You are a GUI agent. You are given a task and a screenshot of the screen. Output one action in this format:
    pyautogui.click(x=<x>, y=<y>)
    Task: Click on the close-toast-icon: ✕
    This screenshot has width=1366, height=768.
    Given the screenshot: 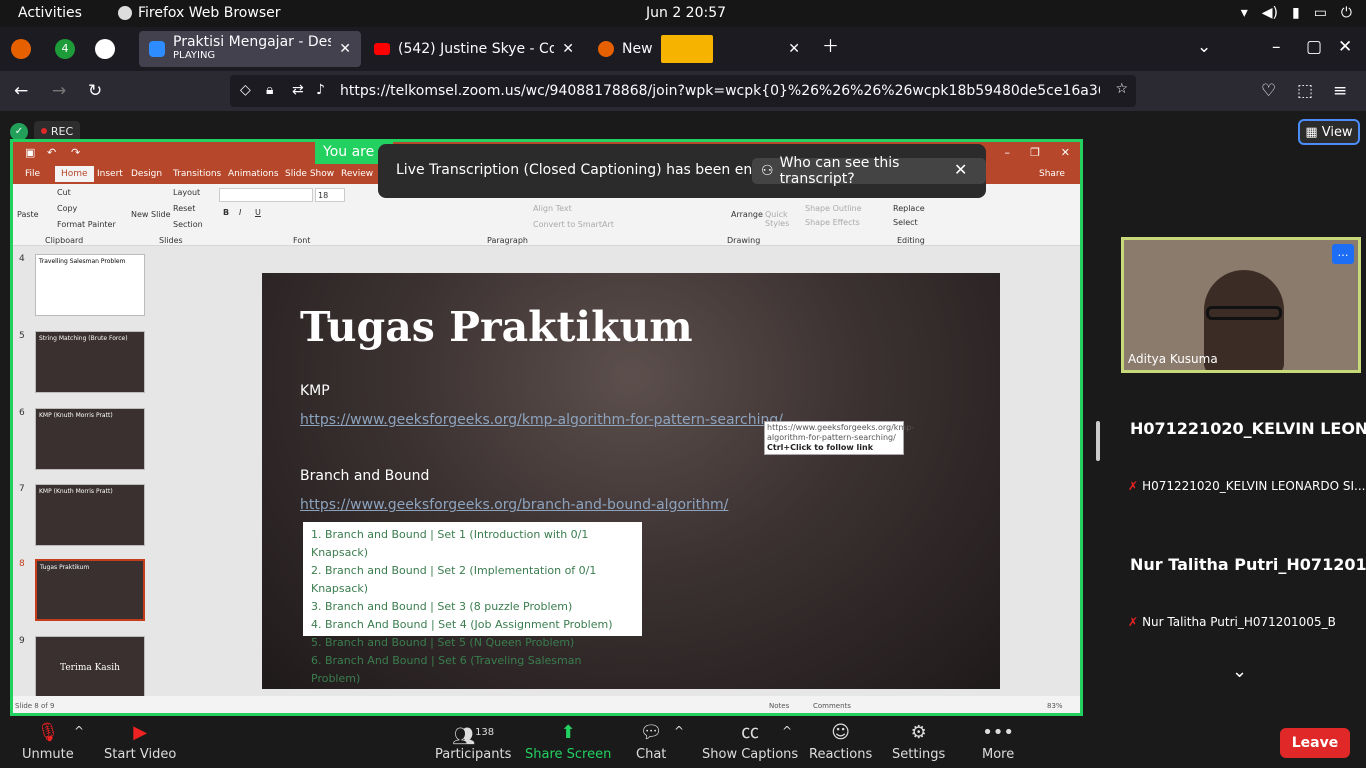 What is the action you would take?
    pyautogui.click(x=960, y=169)
    